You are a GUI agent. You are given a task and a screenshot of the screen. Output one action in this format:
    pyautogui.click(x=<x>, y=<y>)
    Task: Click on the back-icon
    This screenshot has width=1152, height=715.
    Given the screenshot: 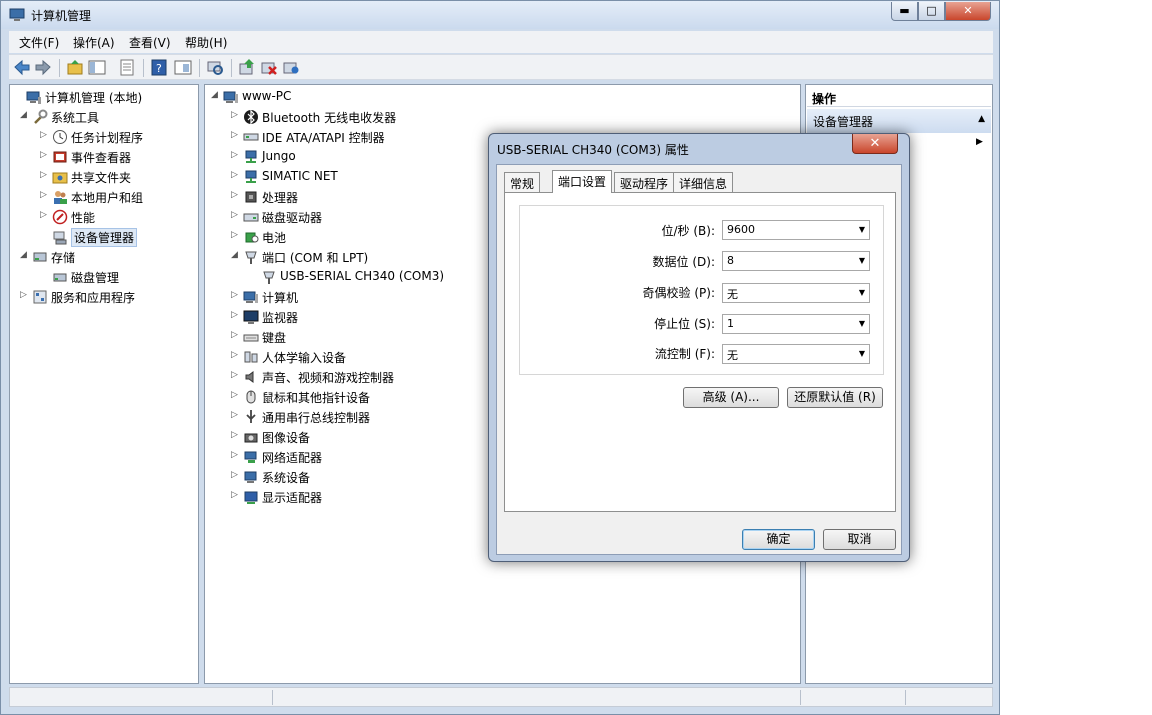 What is the action you would take?
    pyautogui.click(x=22, y=67)
    